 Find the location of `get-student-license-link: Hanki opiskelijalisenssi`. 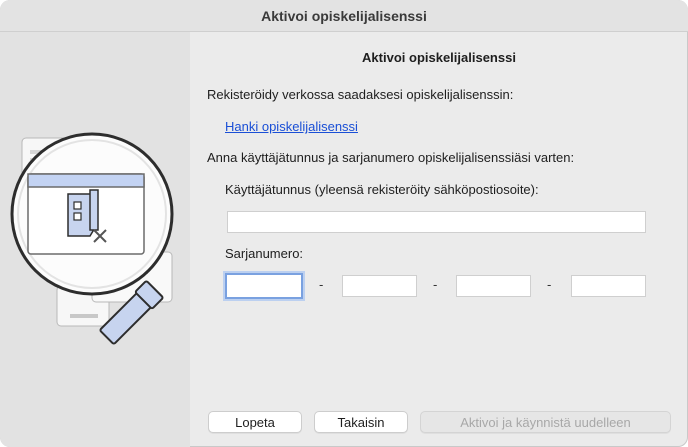

get-student-license-link: Hanki opiskelijalisenssi is located at coordinates (291, 126).